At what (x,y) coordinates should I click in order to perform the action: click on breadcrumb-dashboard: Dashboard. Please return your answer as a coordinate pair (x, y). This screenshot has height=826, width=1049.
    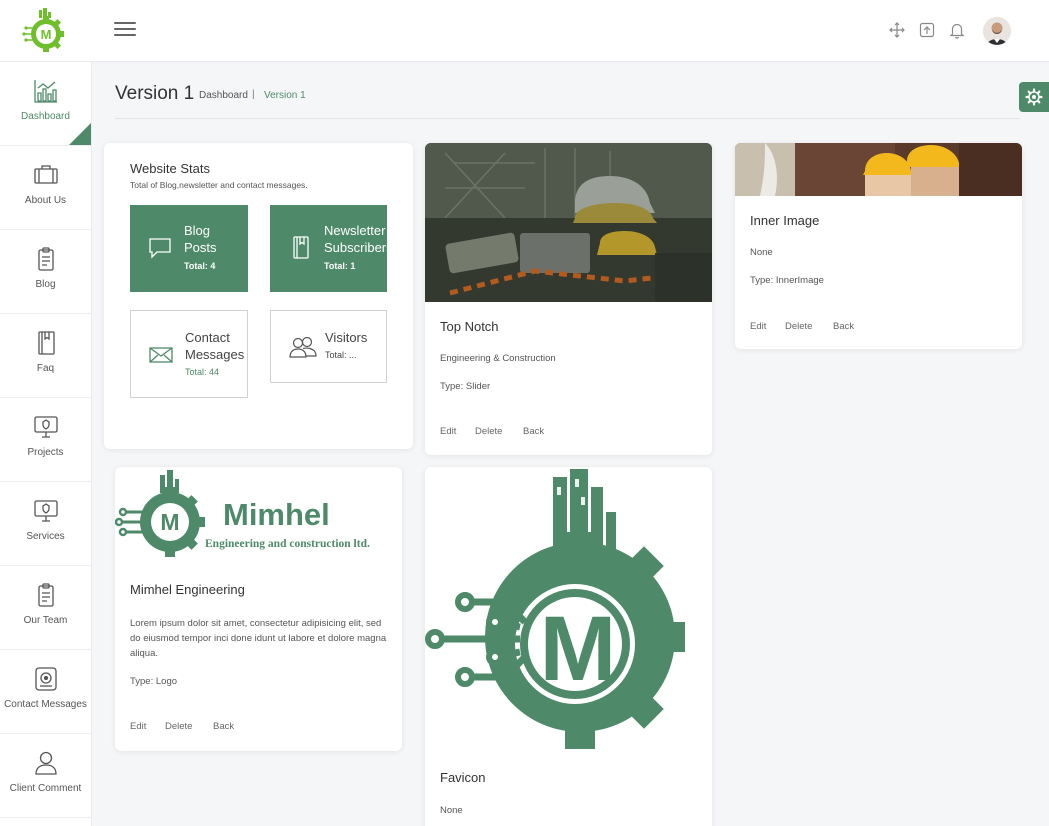
    Looking at the image, I should click on (223, 95).